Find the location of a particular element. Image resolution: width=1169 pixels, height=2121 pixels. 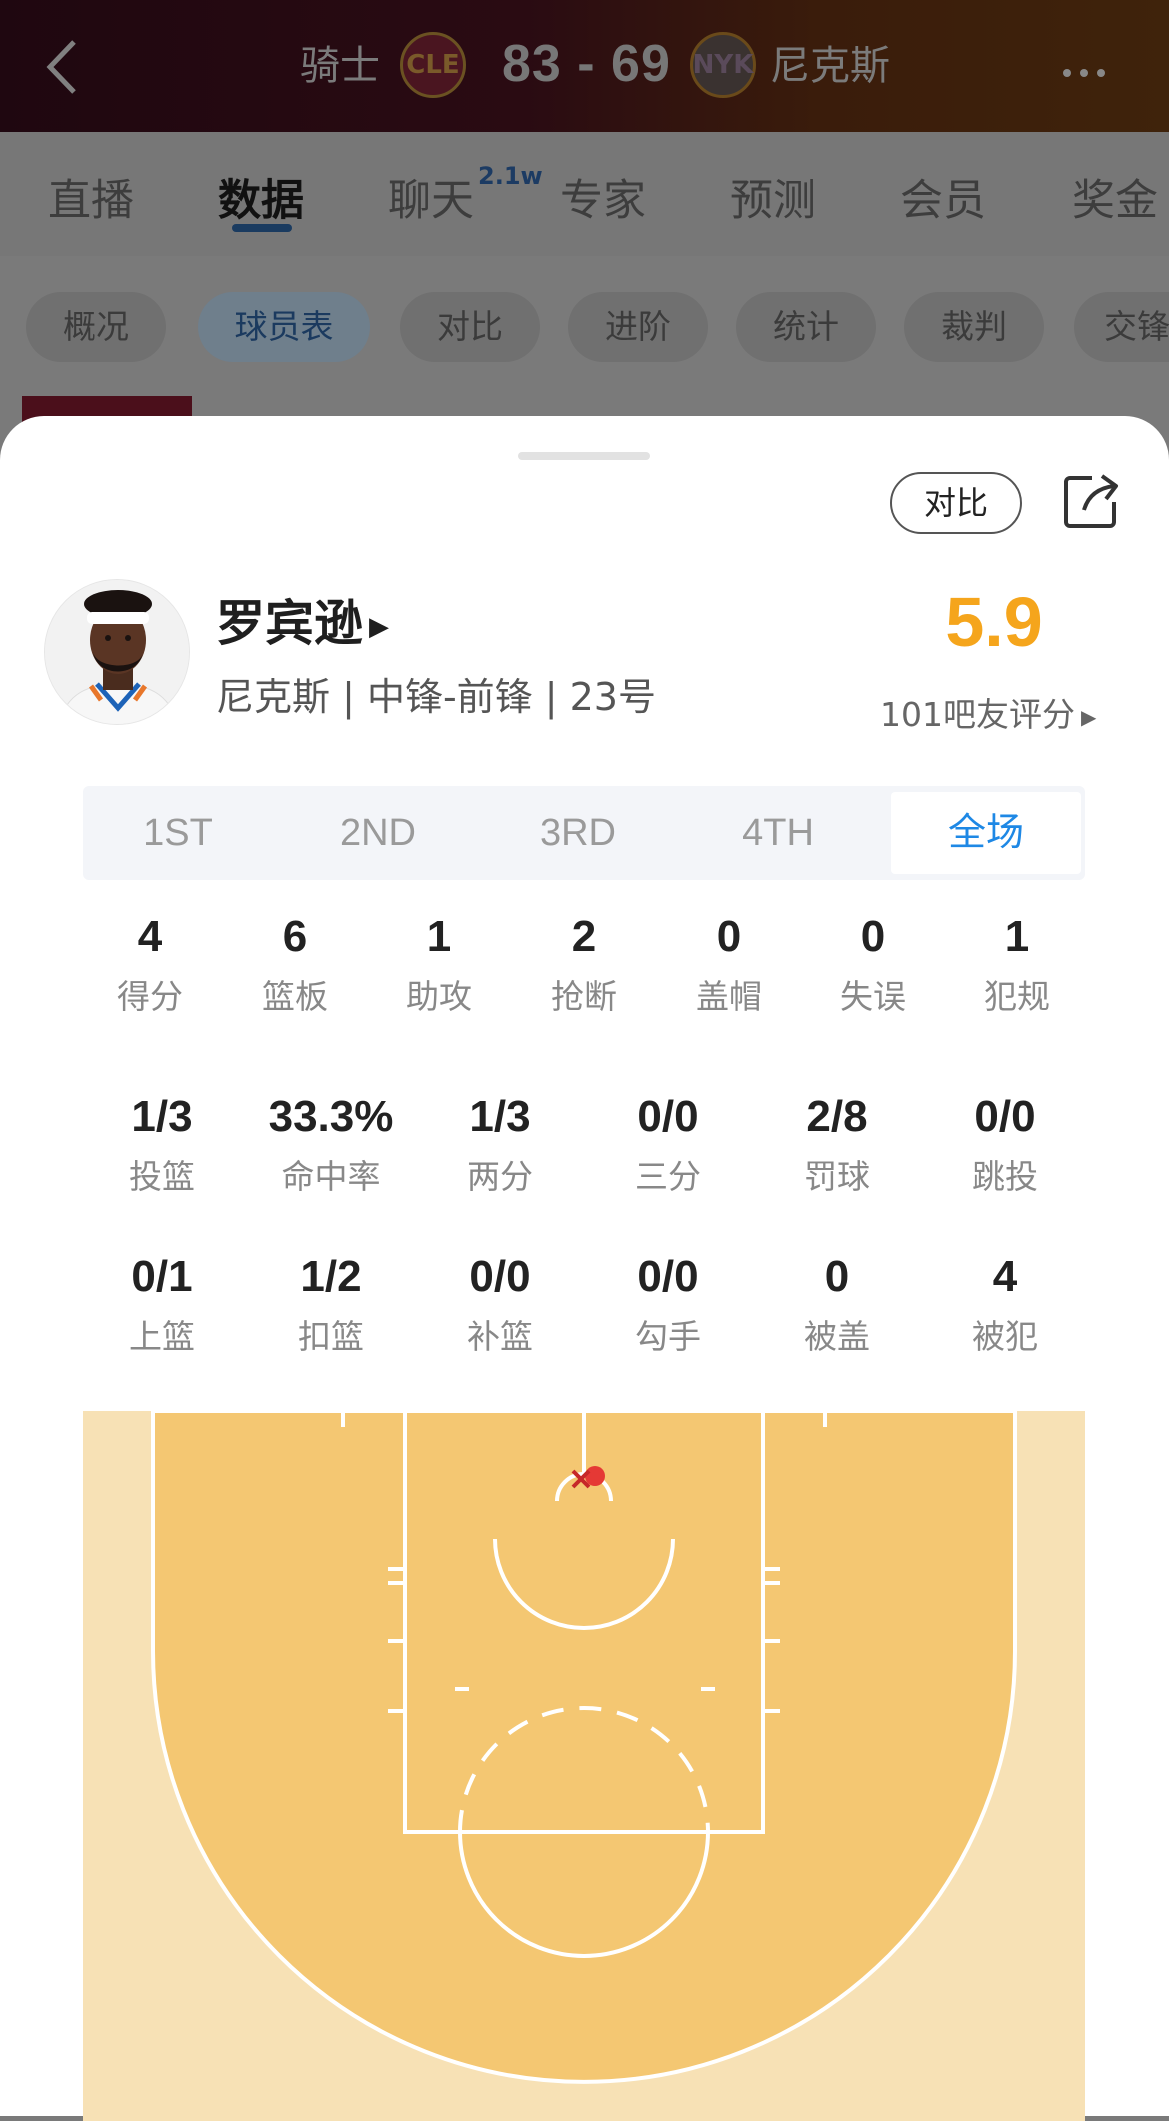

stat-free-throws: 2/8 罚球 is located at coordinates (837, 1145).